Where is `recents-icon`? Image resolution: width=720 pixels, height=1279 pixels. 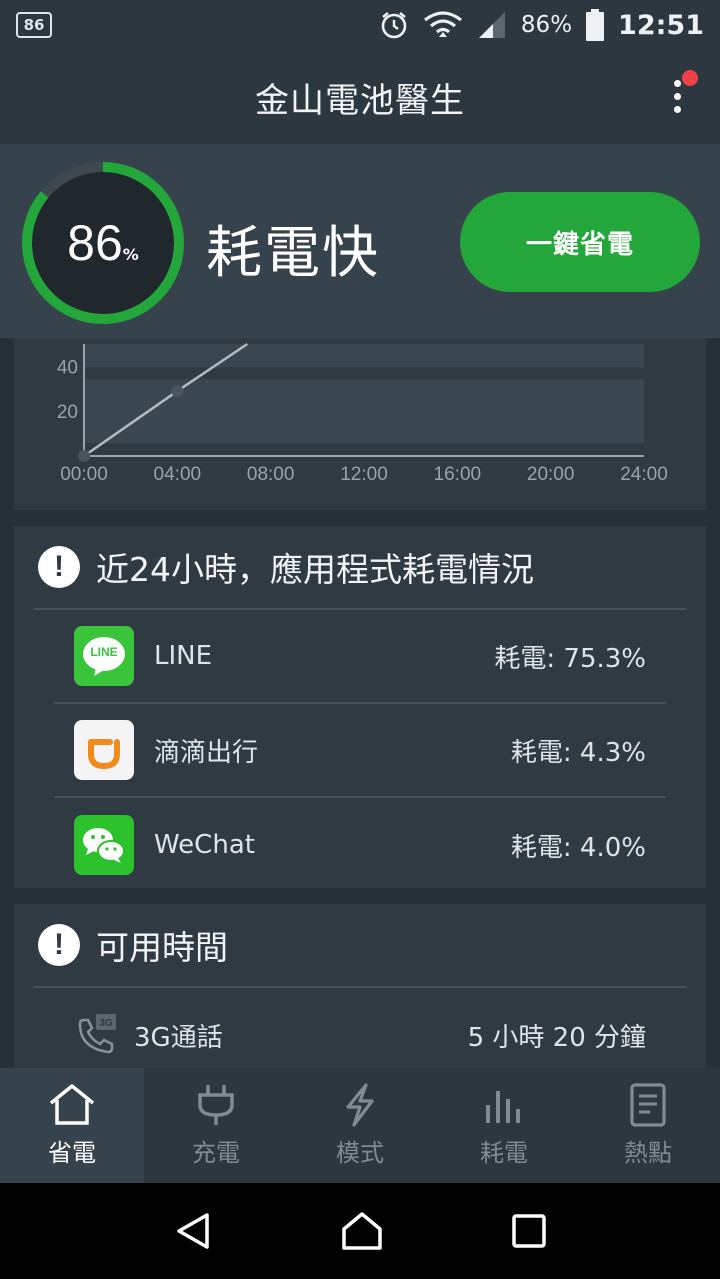 recents-icon is located at coordinates (529, 1231).